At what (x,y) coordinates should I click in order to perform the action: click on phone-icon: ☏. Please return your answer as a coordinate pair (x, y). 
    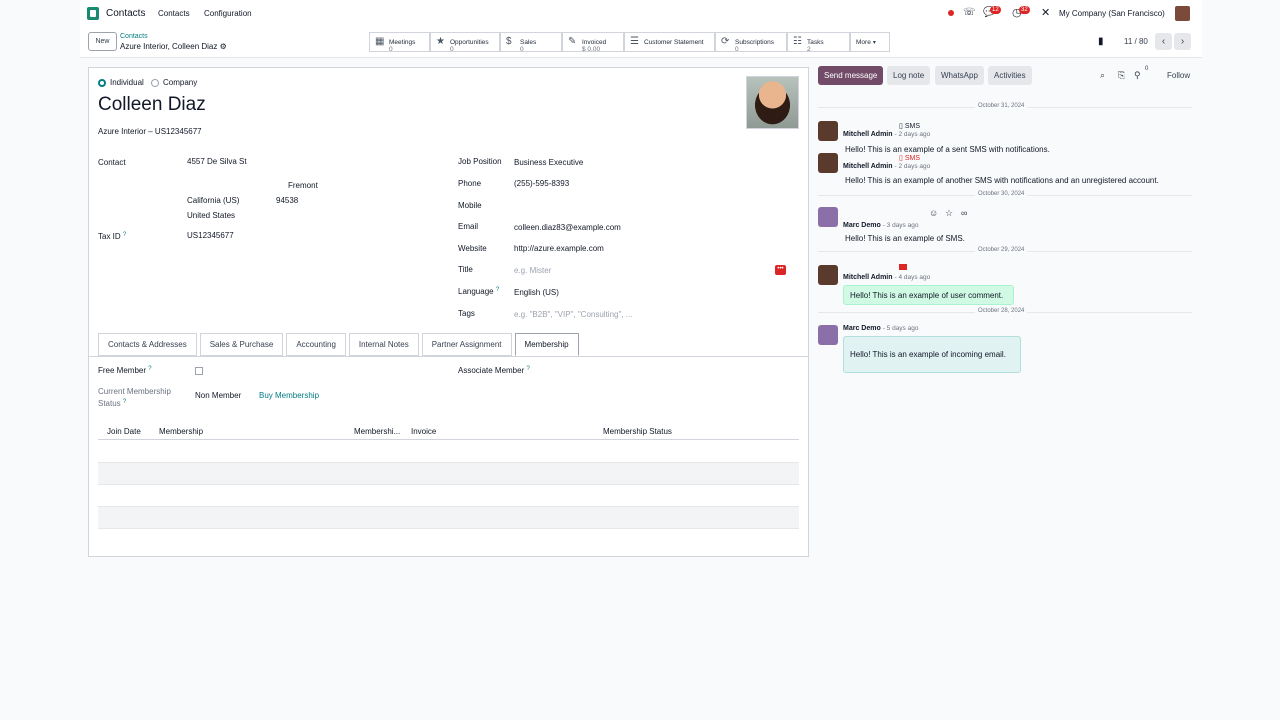
    Looking at the image, I should click on (969, 12).